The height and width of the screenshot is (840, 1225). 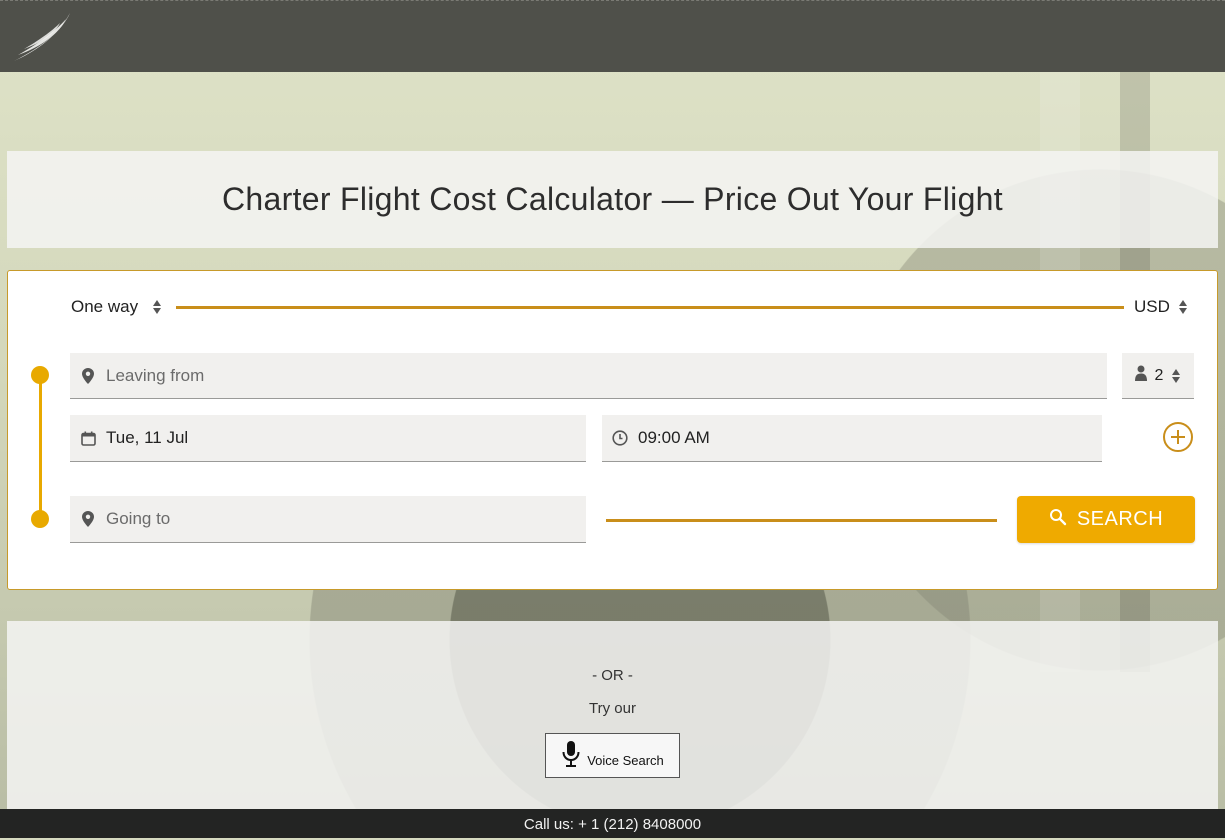 I want to click on passengers-select: 2, so click(x=1158, y=376).